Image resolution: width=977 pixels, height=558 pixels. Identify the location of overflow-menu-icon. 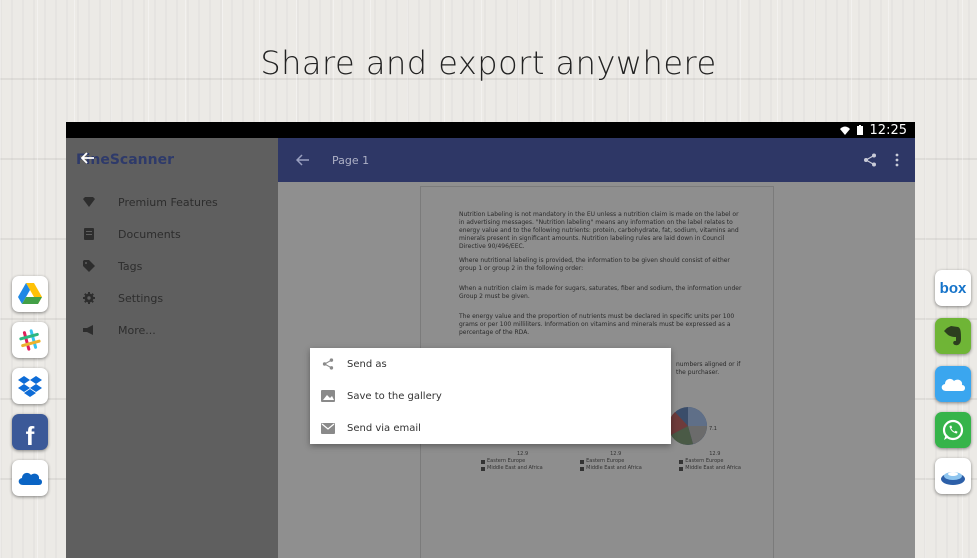
(897, 160).